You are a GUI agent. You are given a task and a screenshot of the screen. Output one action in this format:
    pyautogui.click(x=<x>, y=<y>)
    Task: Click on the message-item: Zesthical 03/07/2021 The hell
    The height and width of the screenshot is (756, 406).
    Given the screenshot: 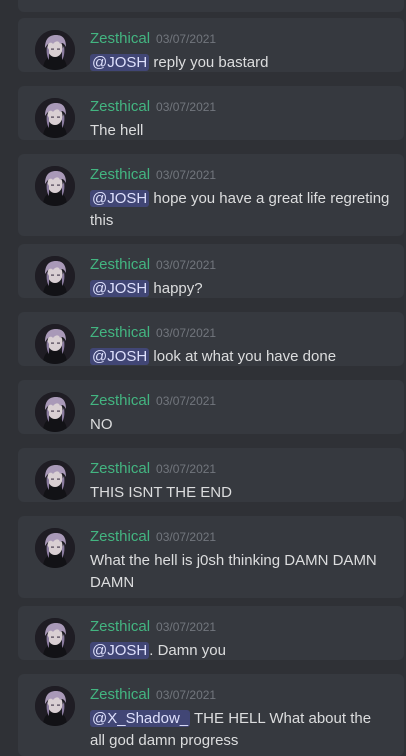 What is the action you would take?
    pyautogui.click(x=211, y=113)
    